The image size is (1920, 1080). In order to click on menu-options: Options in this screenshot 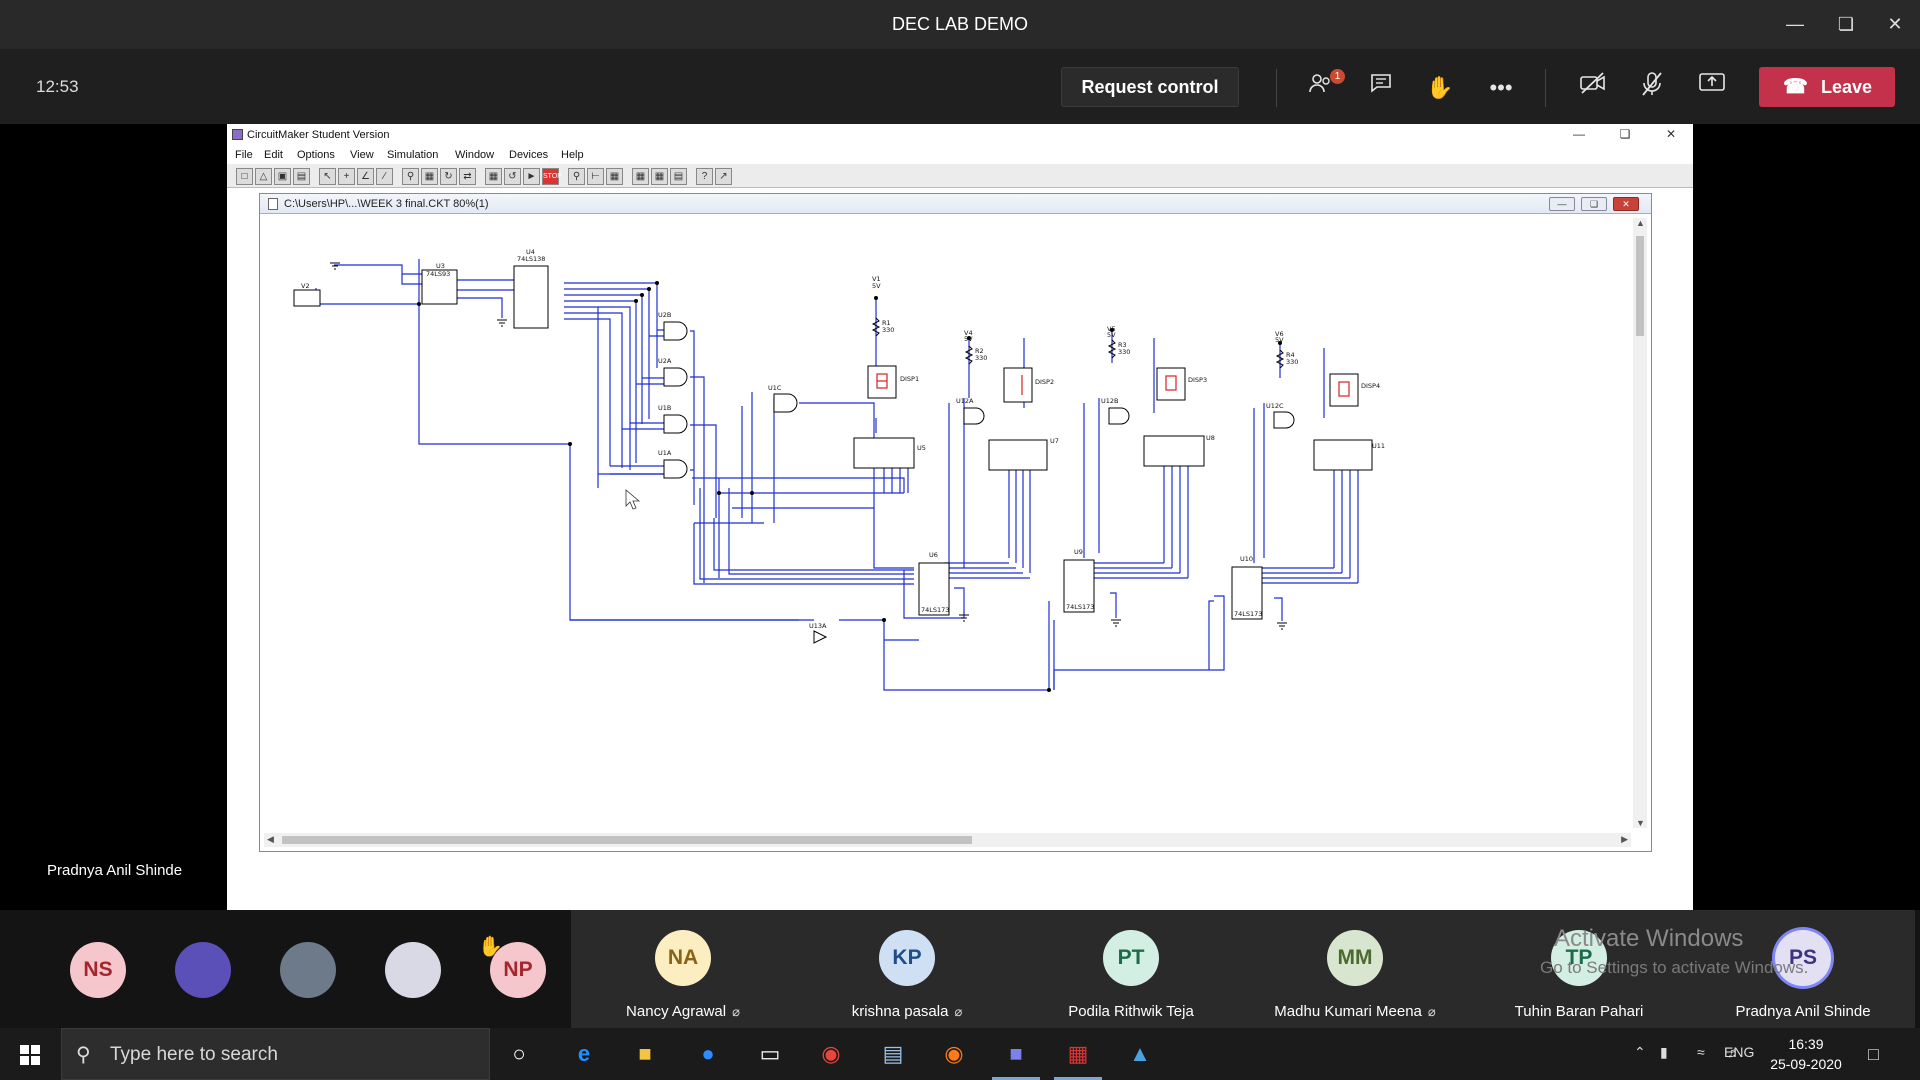, I will do `click(316, 155)`.